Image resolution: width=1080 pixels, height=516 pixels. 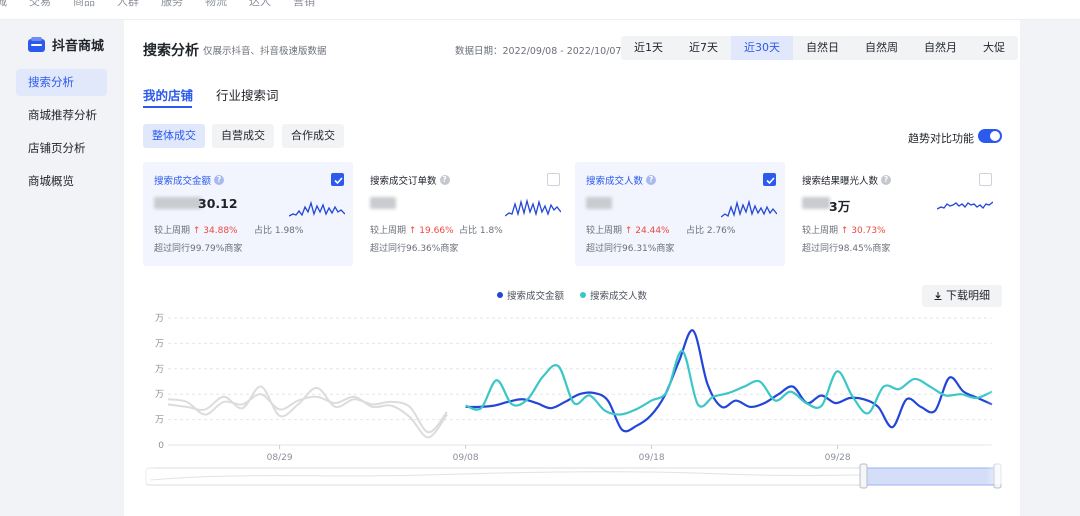 What do you see at coordinates (307, 416) in the screenshot?
I see `previous-period-buyers-line` at bounding box center [307, 416].